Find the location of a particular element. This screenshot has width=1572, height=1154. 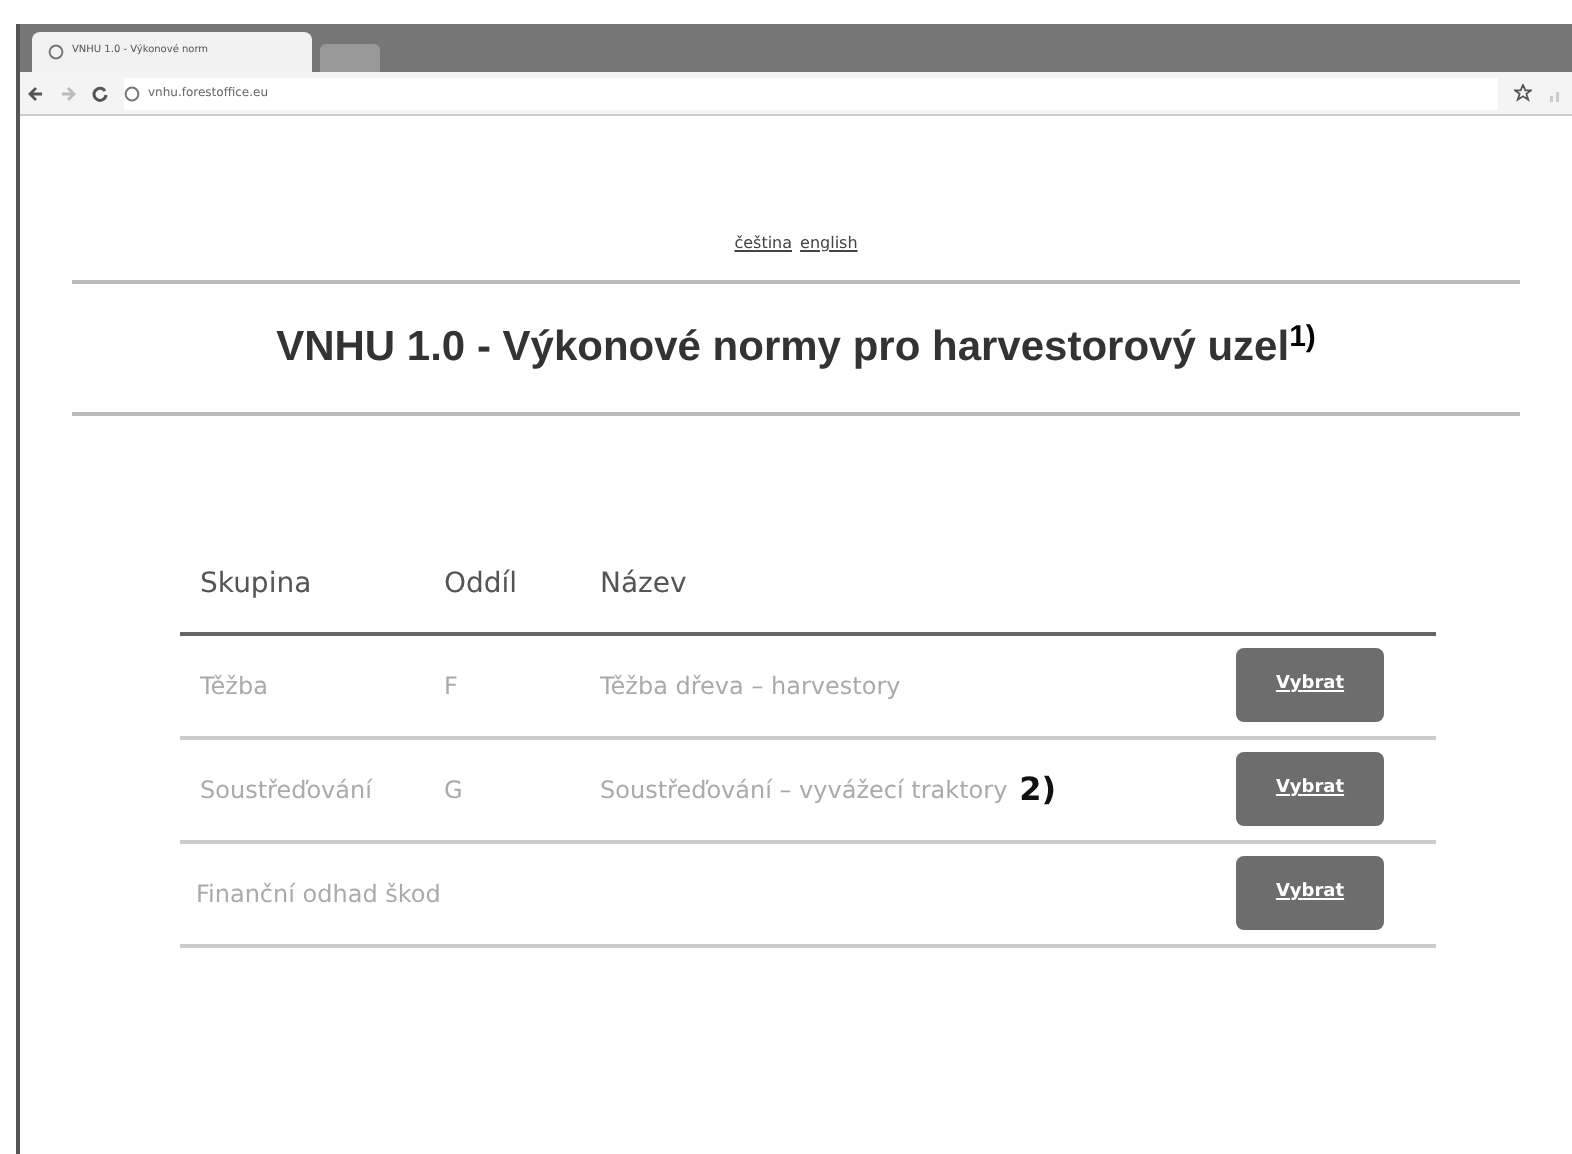

table-cell-text: Soustřeďování is located at coordinates (286, 790).